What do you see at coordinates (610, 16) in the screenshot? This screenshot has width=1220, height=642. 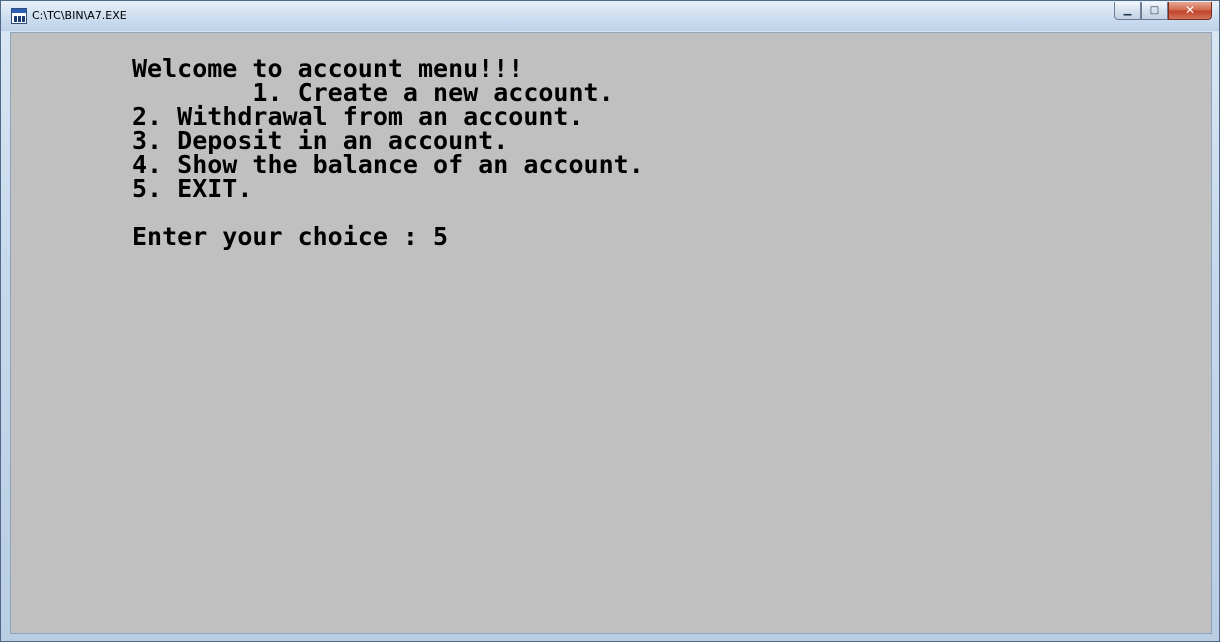 I see `title-bar: C:\TC\BIN\A7.EXE ▁ □ ✕` at bounding box center [610, 16].